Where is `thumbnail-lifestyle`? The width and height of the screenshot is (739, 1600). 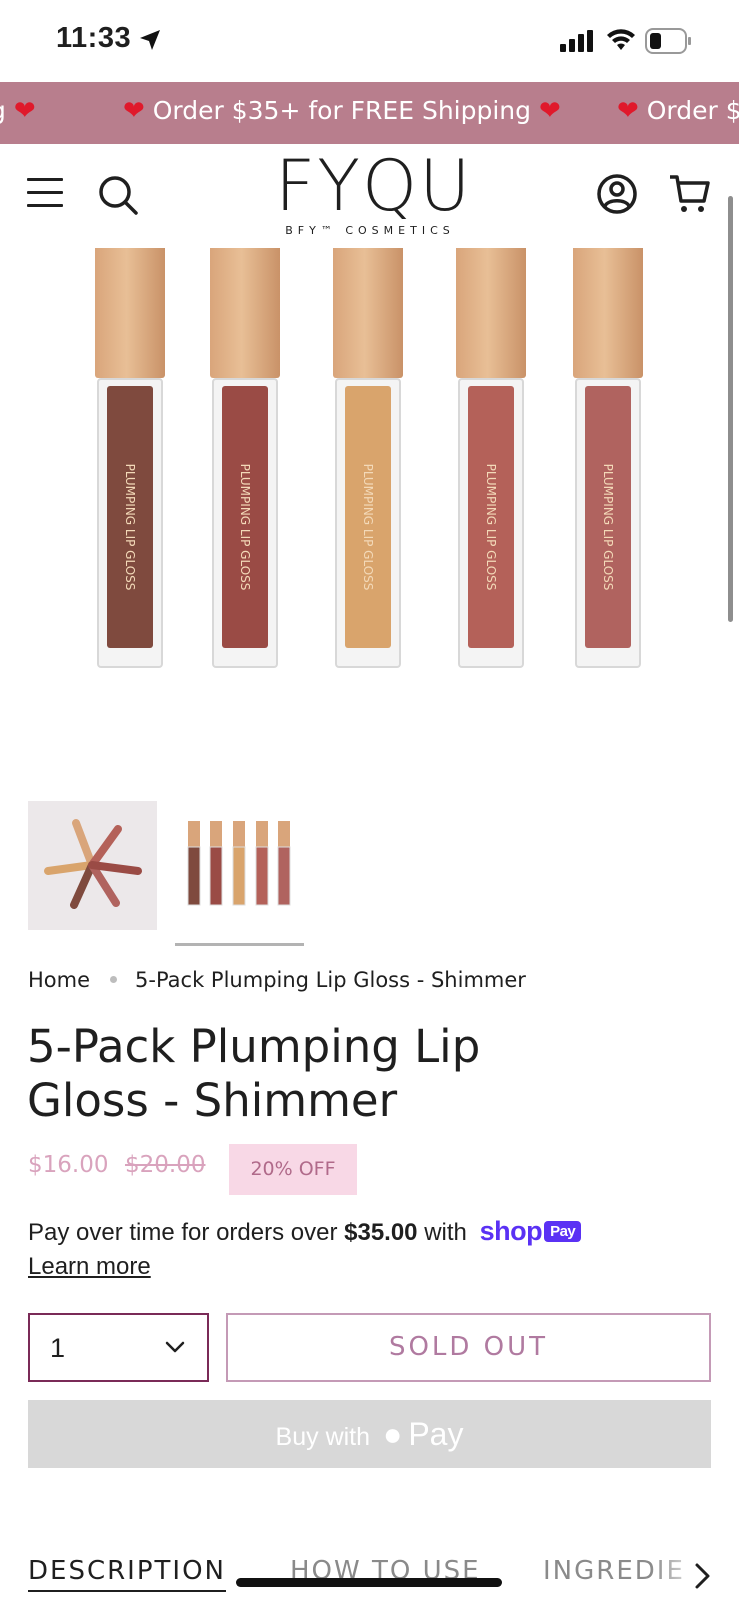
thumbnail-lifestyle is located at coordinates (92, 865).